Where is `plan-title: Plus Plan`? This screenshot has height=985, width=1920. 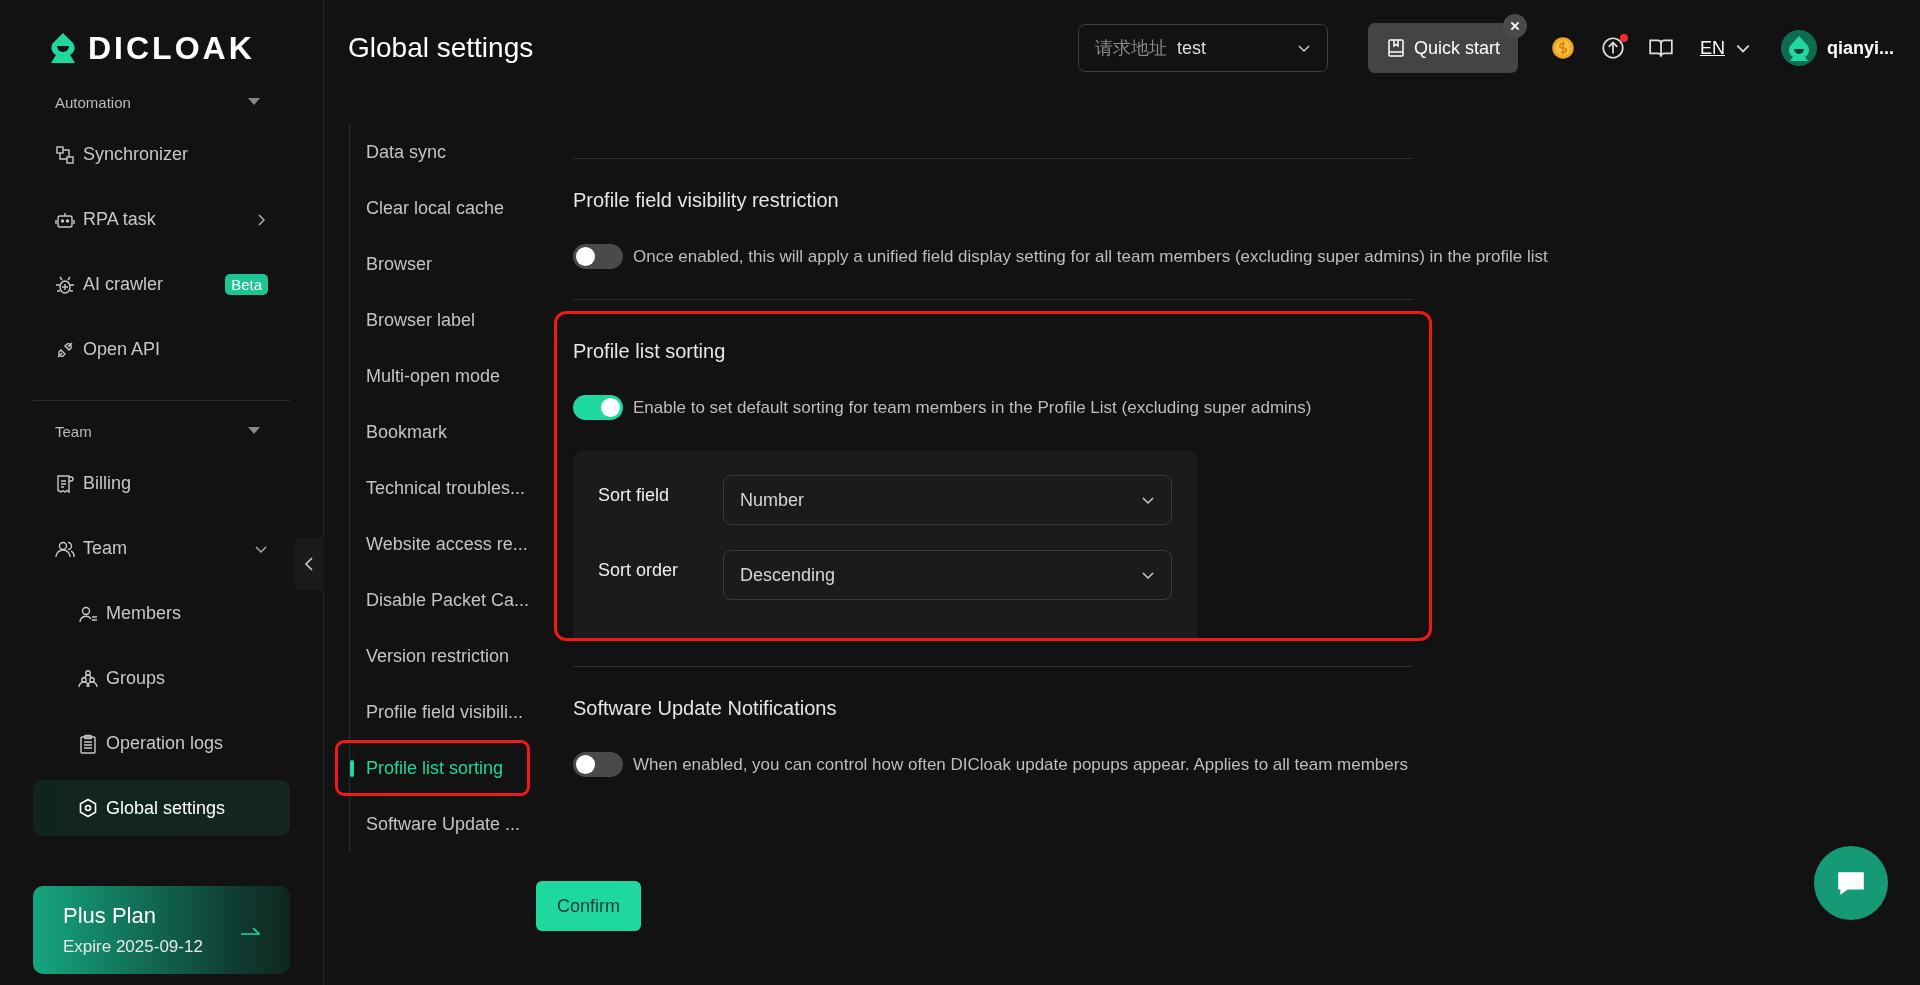
plan-title: Plus Plan is located at coordinates (110, 916).